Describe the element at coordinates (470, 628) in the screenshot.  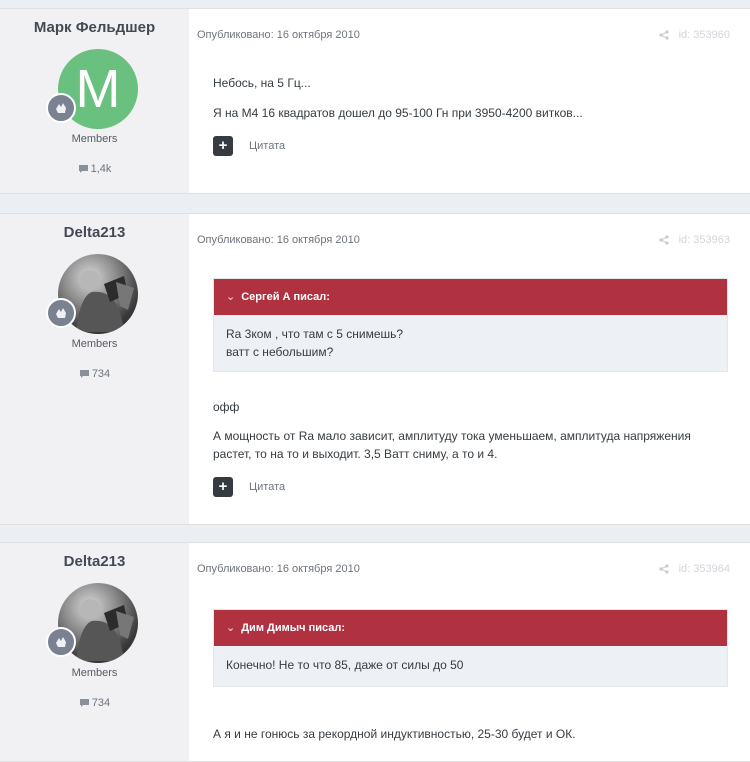
I see `quote-header: ⌄ Дим Димыч писал:` at that location.